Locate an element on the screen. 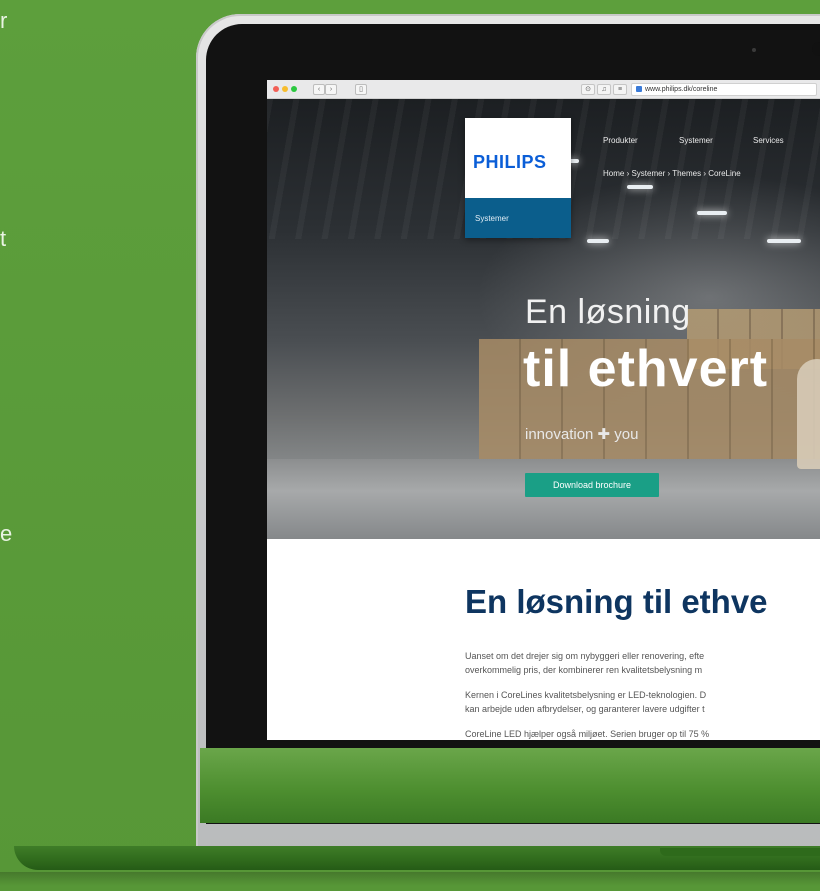 The image size is (820, 891). edge-text-fragment: e is located at coordinates (6, 534).